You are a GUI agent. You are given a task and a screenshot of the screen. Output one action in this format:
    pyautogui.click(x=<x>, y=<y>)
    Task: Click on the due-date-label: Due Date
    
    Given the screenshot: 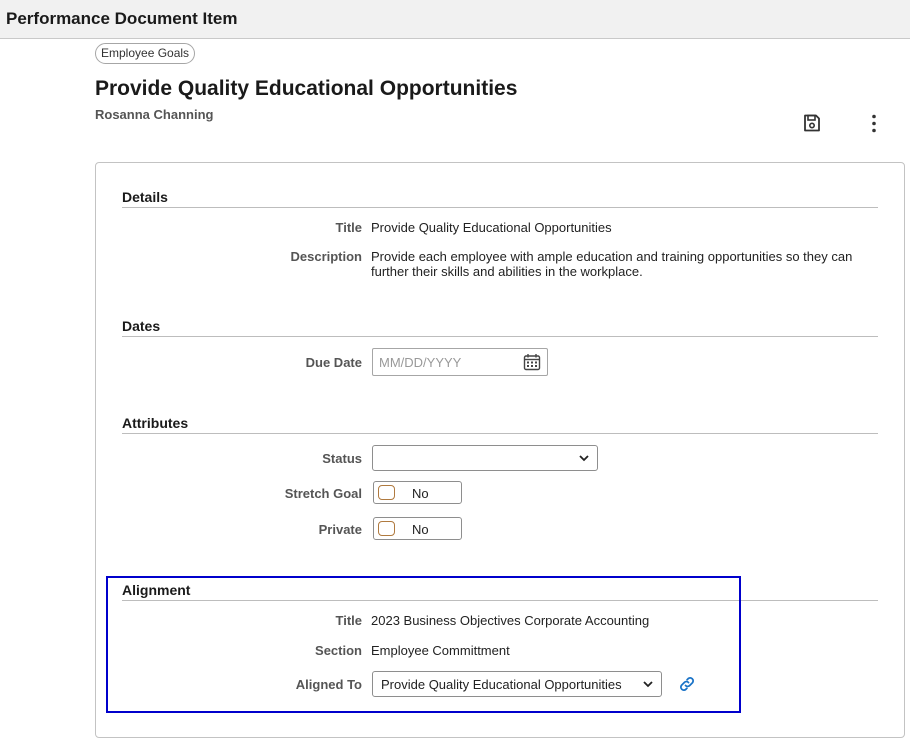 What is the action you would take?
    pyautogui.click(x=333, y=362)
    